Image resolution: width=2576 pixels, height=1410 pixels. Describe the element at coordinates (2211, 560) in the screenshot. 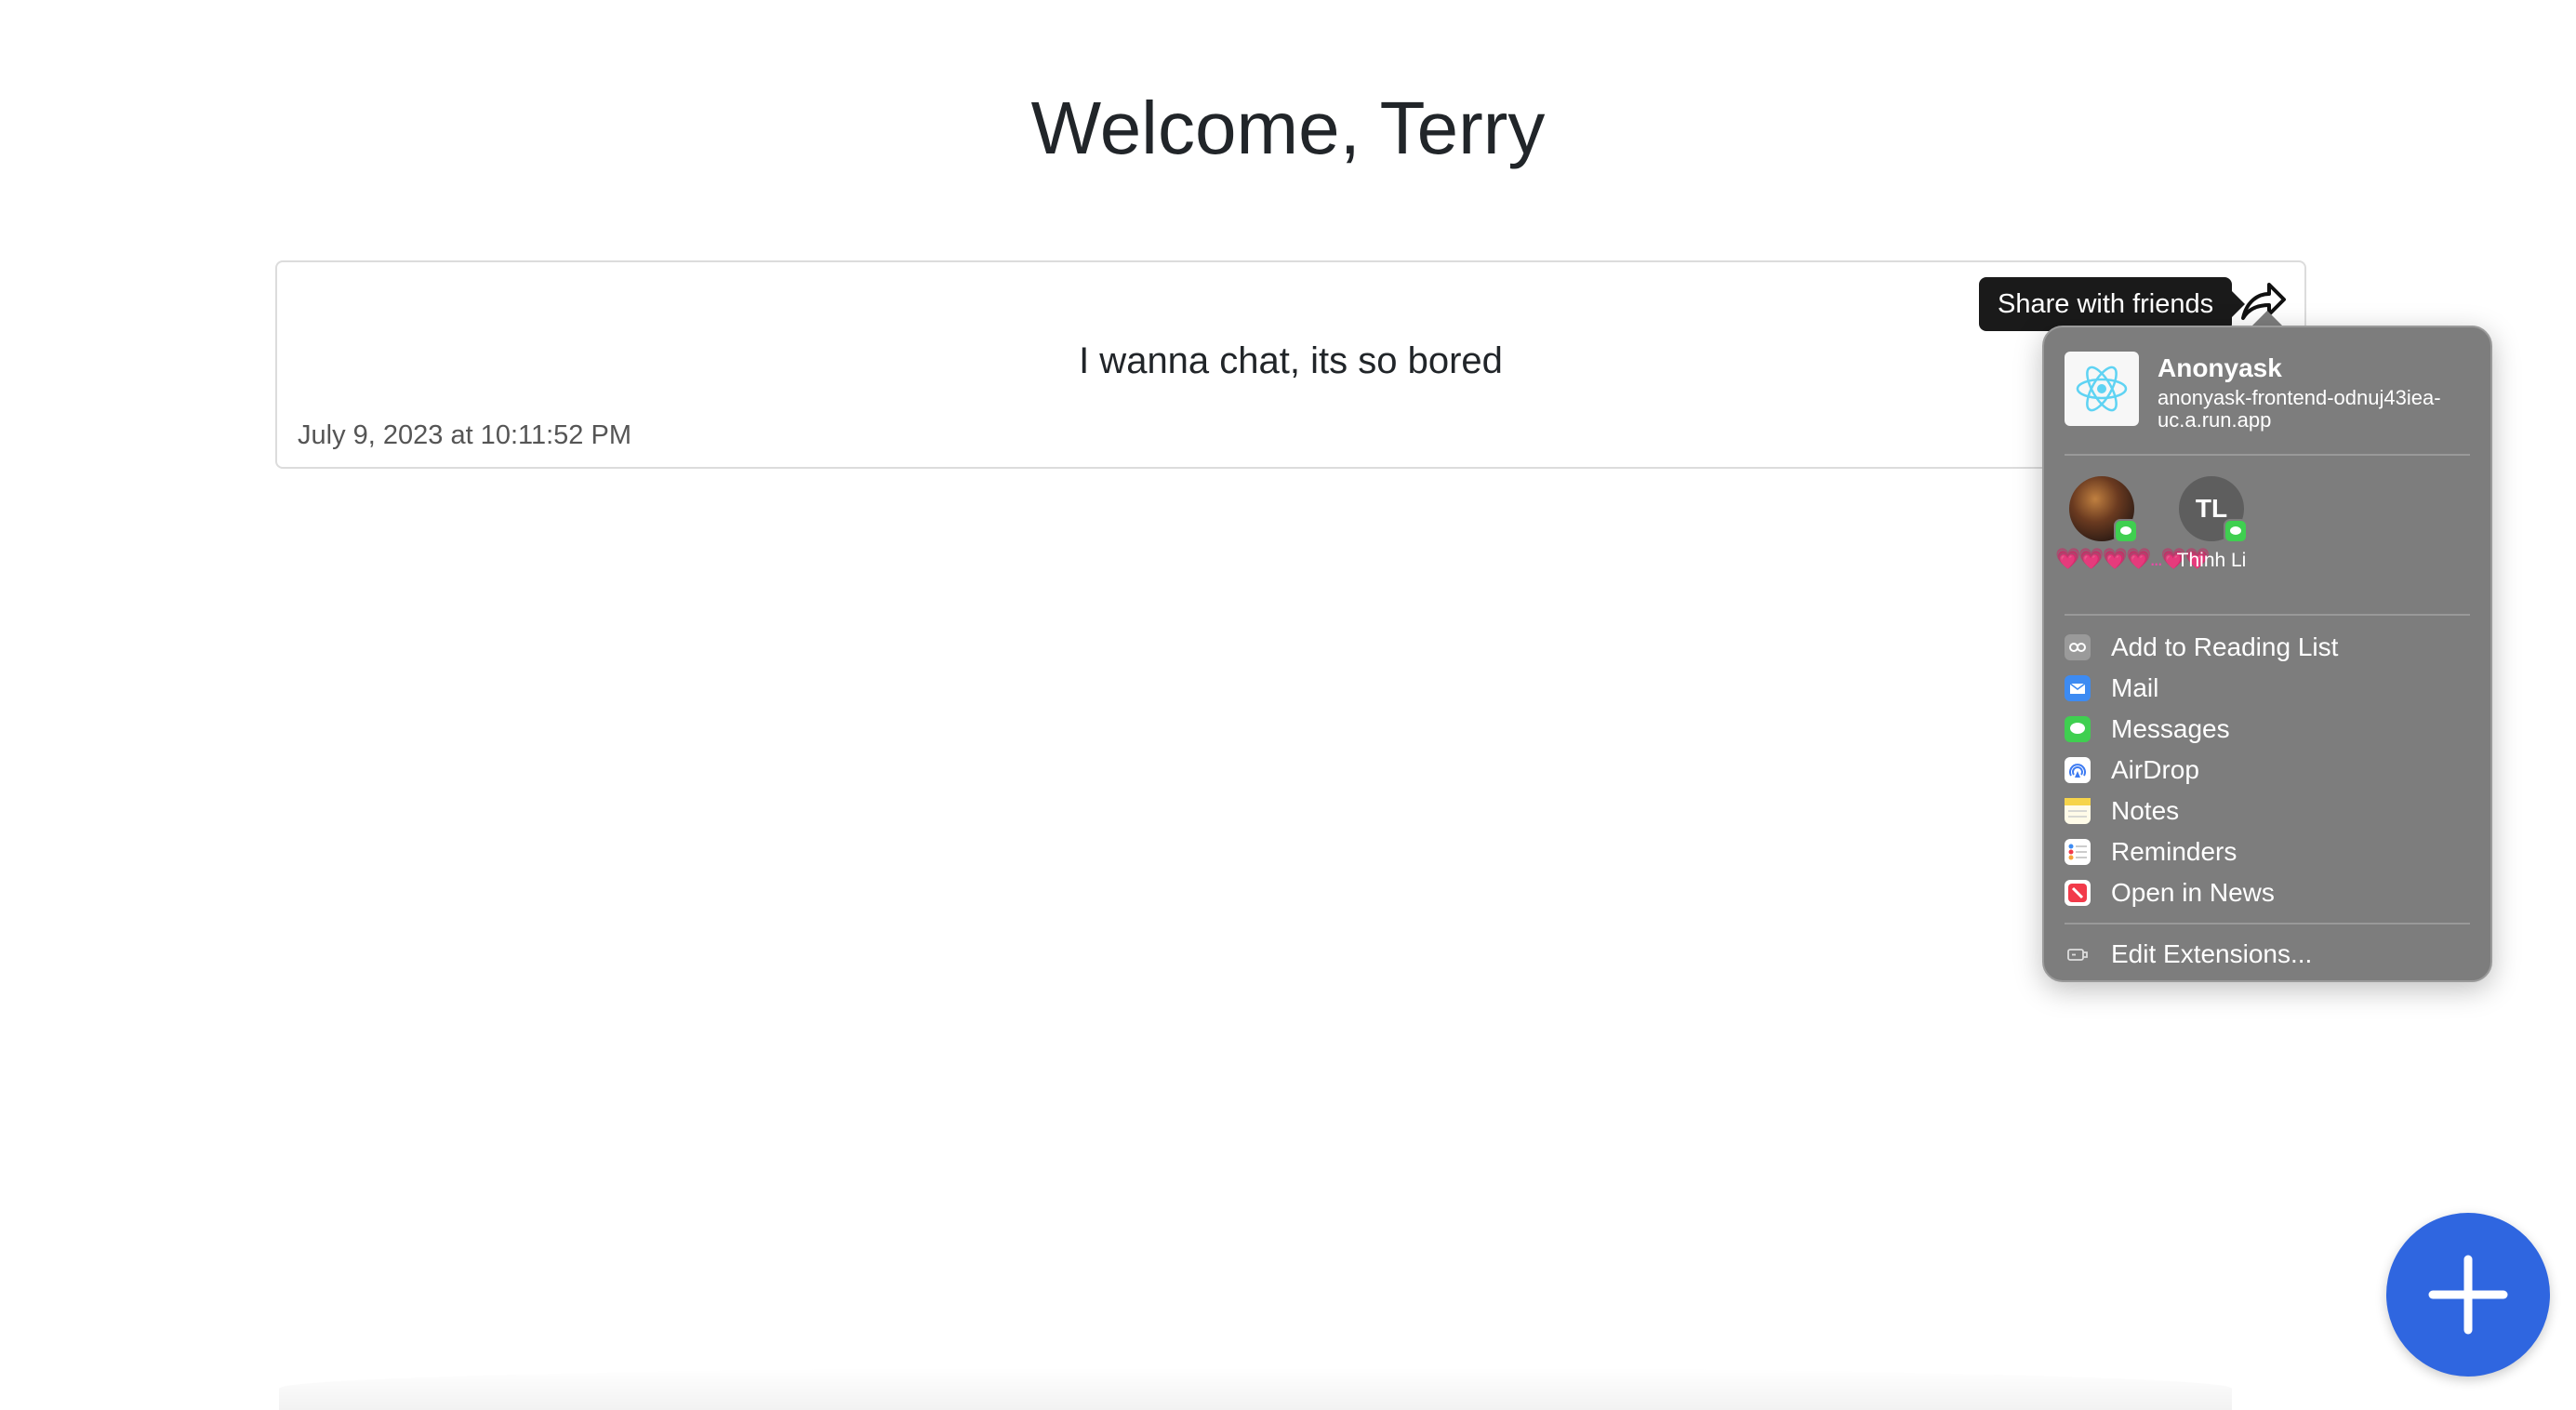

I see `contact-name: Thinh Li` at that location.